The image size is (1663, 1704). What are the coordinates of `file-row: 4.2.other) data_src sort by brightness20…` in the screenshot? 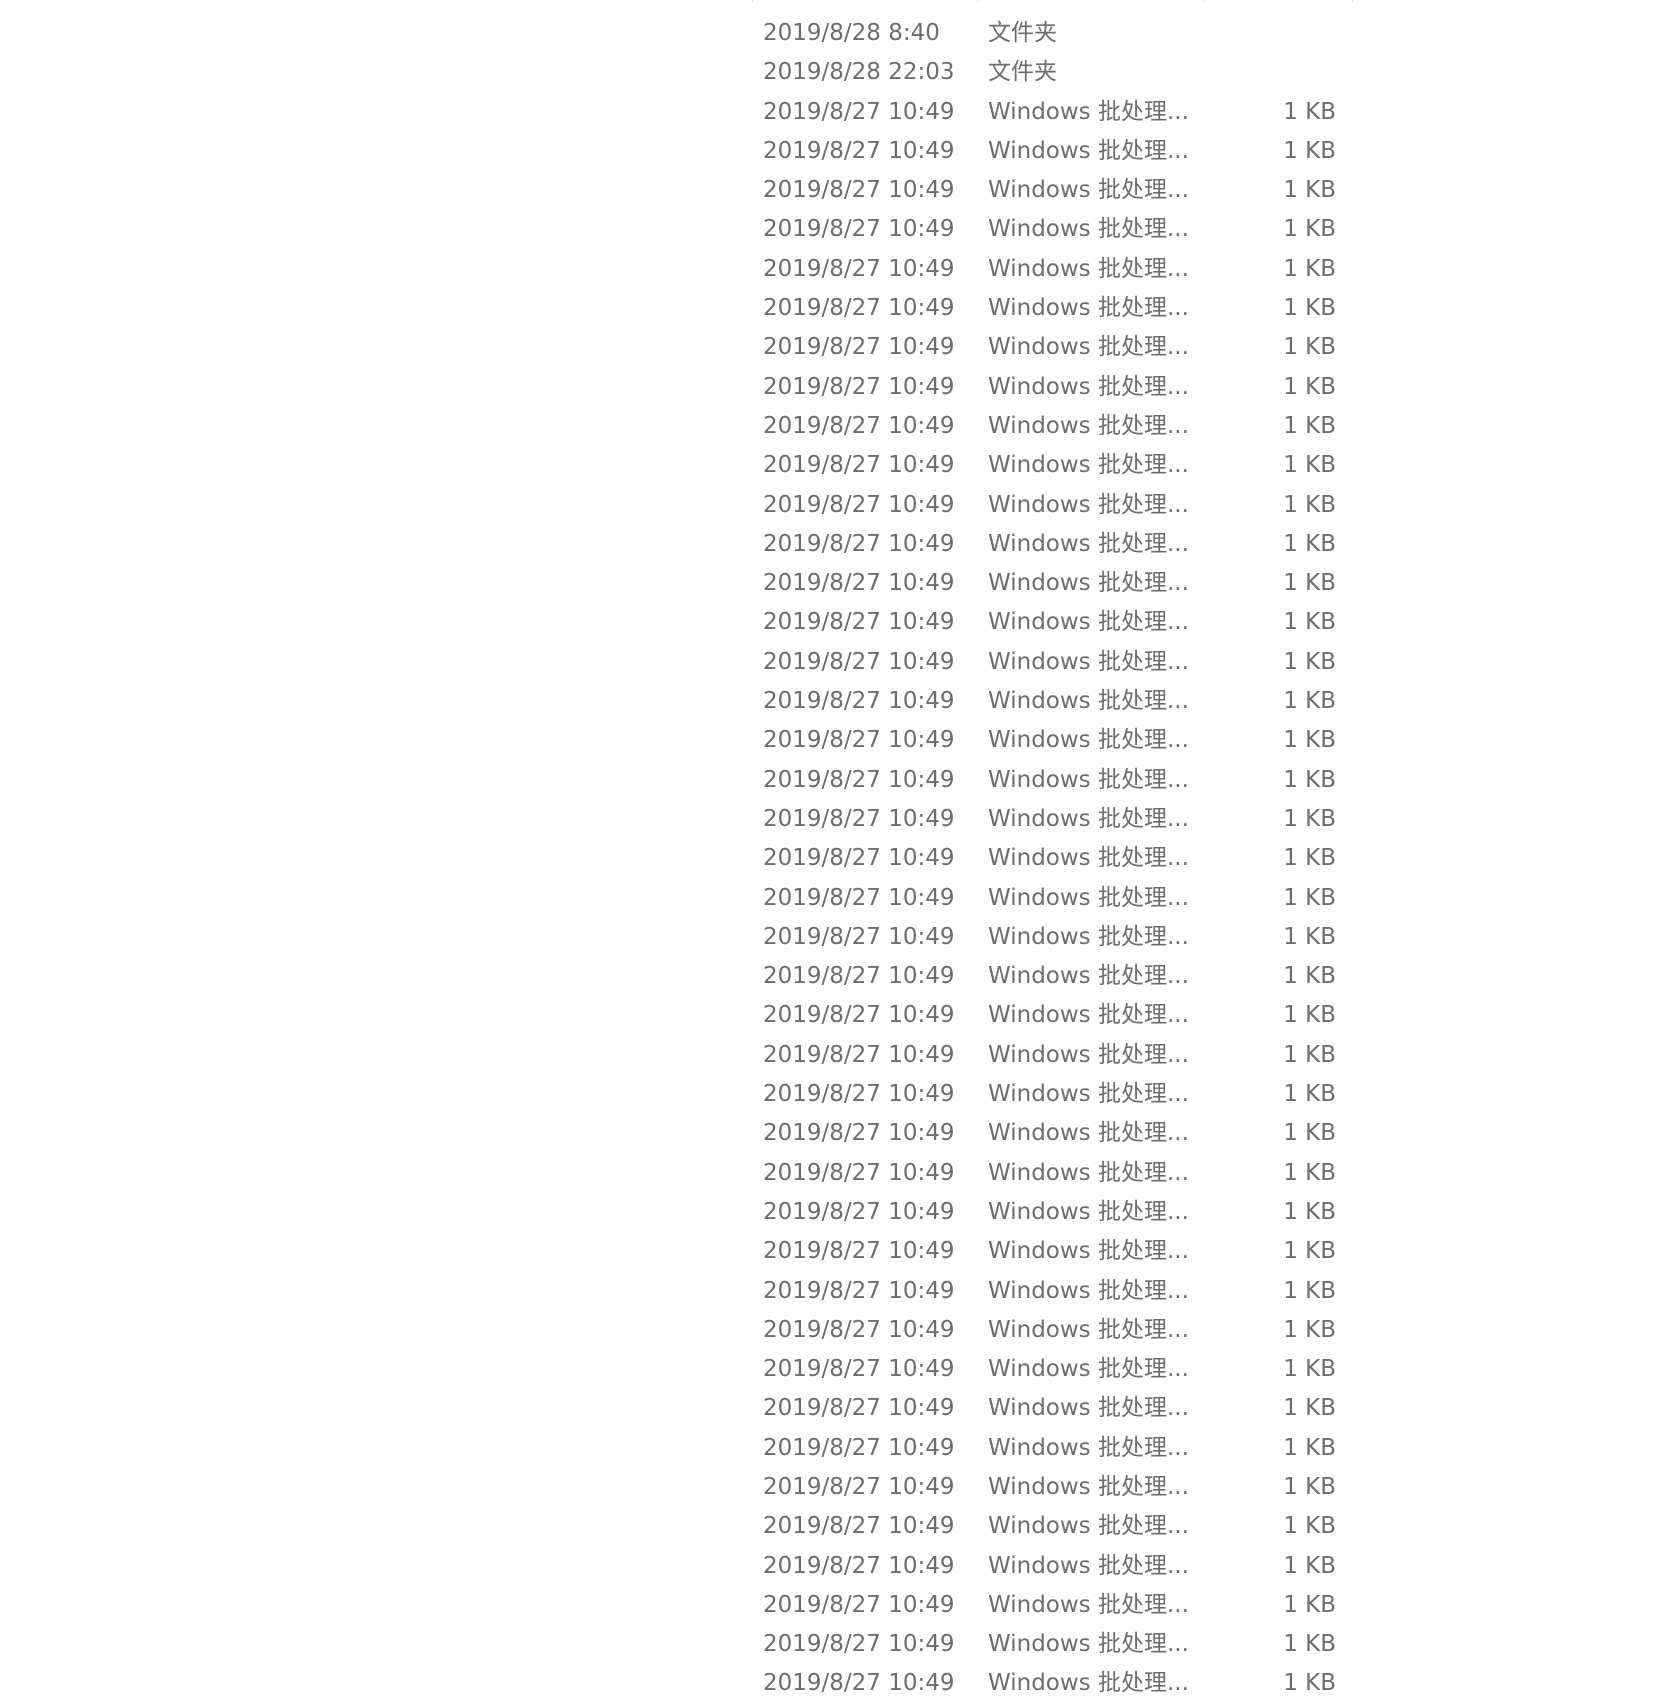 It's located at (831, 1015).